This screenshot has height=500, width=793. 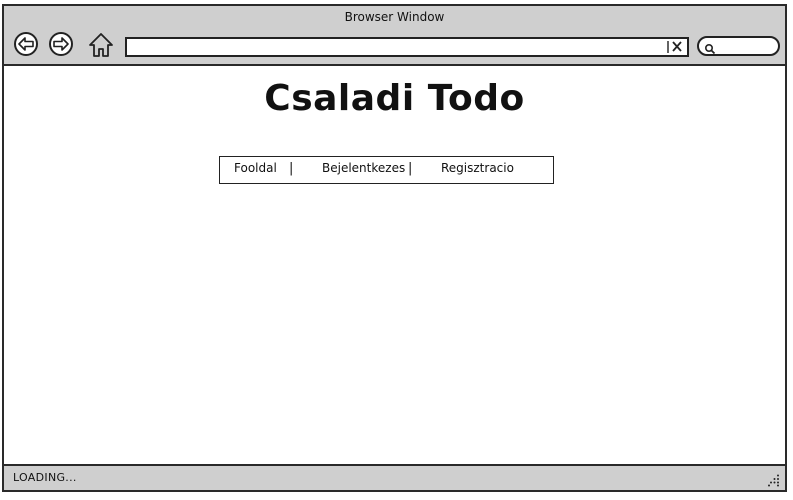 I want to click on menu-item-regisztracio: Regisztracio, so click(x=477, y=168).